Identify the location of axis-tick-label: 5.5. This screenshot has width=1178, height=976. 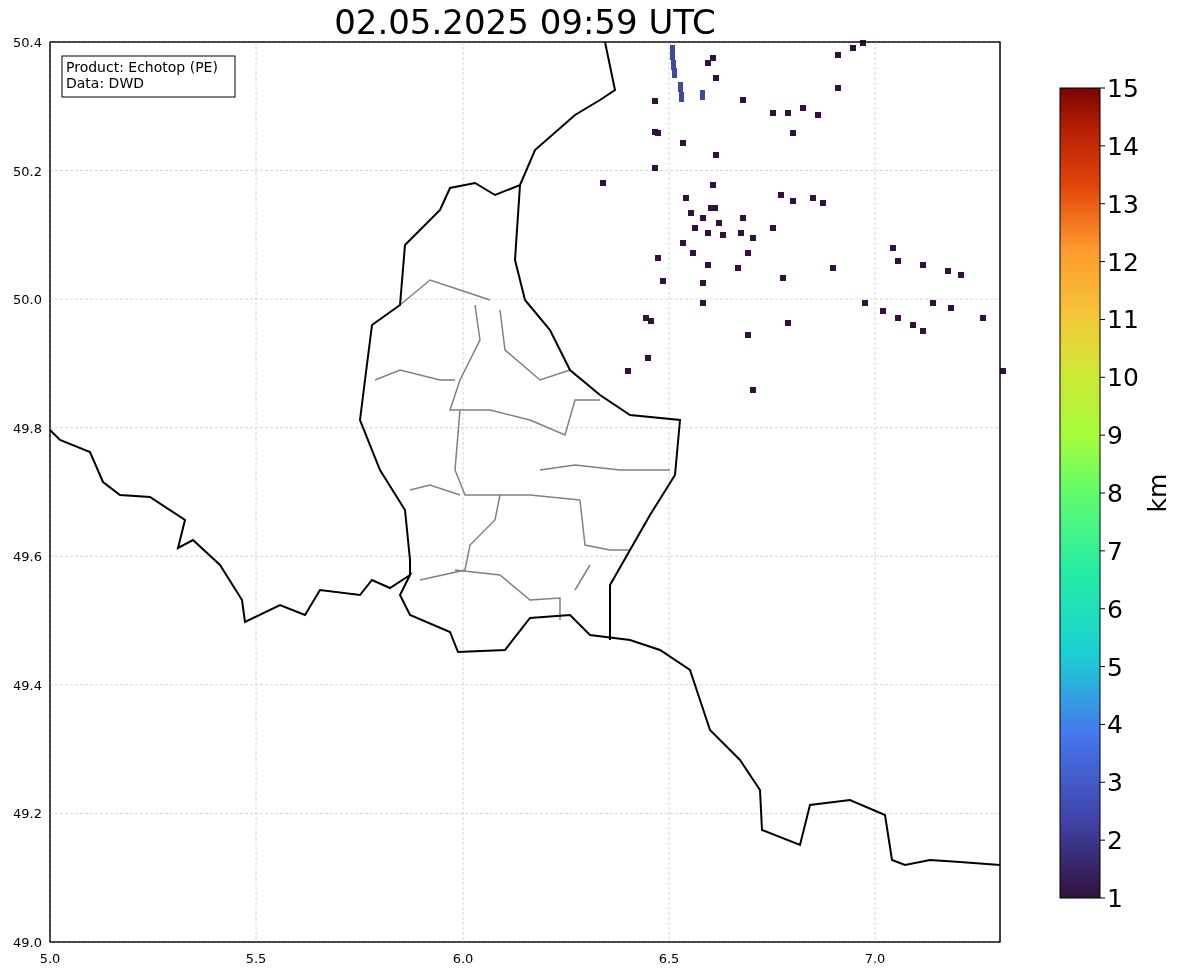
(256, 958).